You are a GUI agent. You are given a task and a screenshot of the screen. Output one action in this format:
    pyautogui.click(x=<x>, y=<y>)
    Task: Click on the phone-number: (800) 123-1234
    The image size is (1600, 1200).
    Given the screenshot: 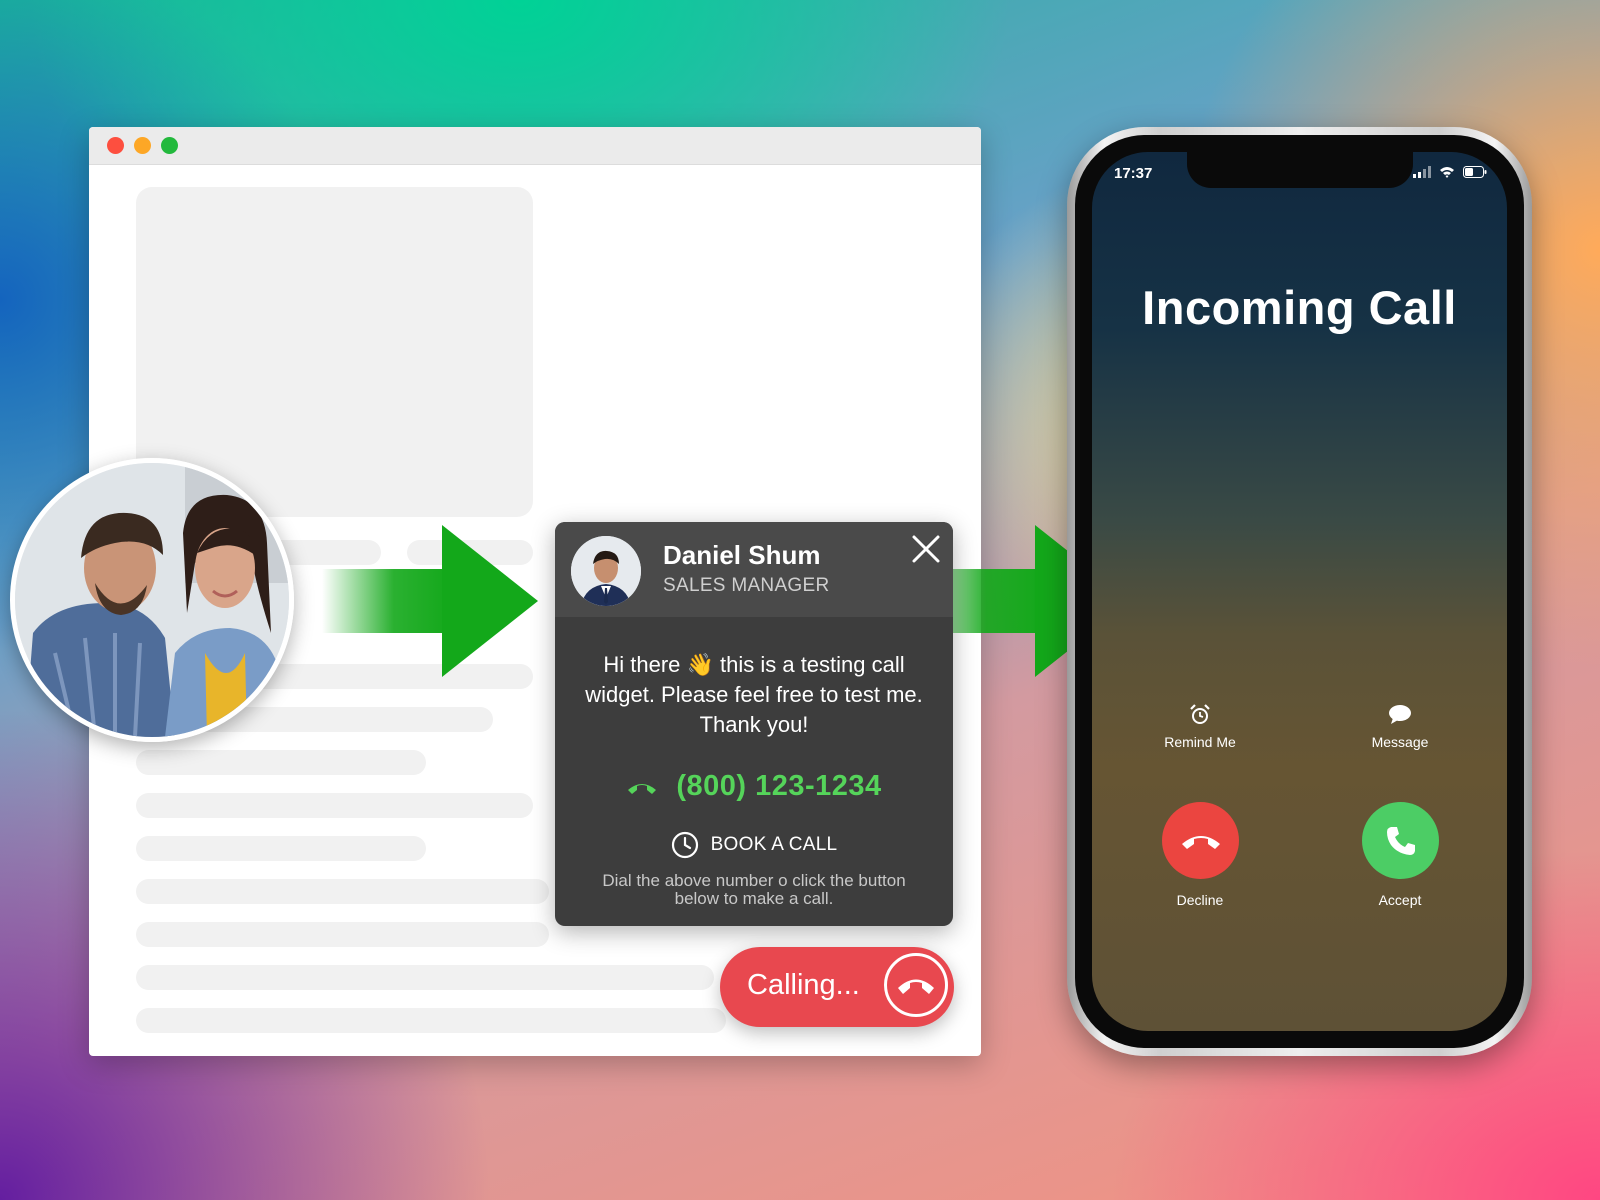 What is the action you would take?
    pyautogui.click(x=779, y=786)
    